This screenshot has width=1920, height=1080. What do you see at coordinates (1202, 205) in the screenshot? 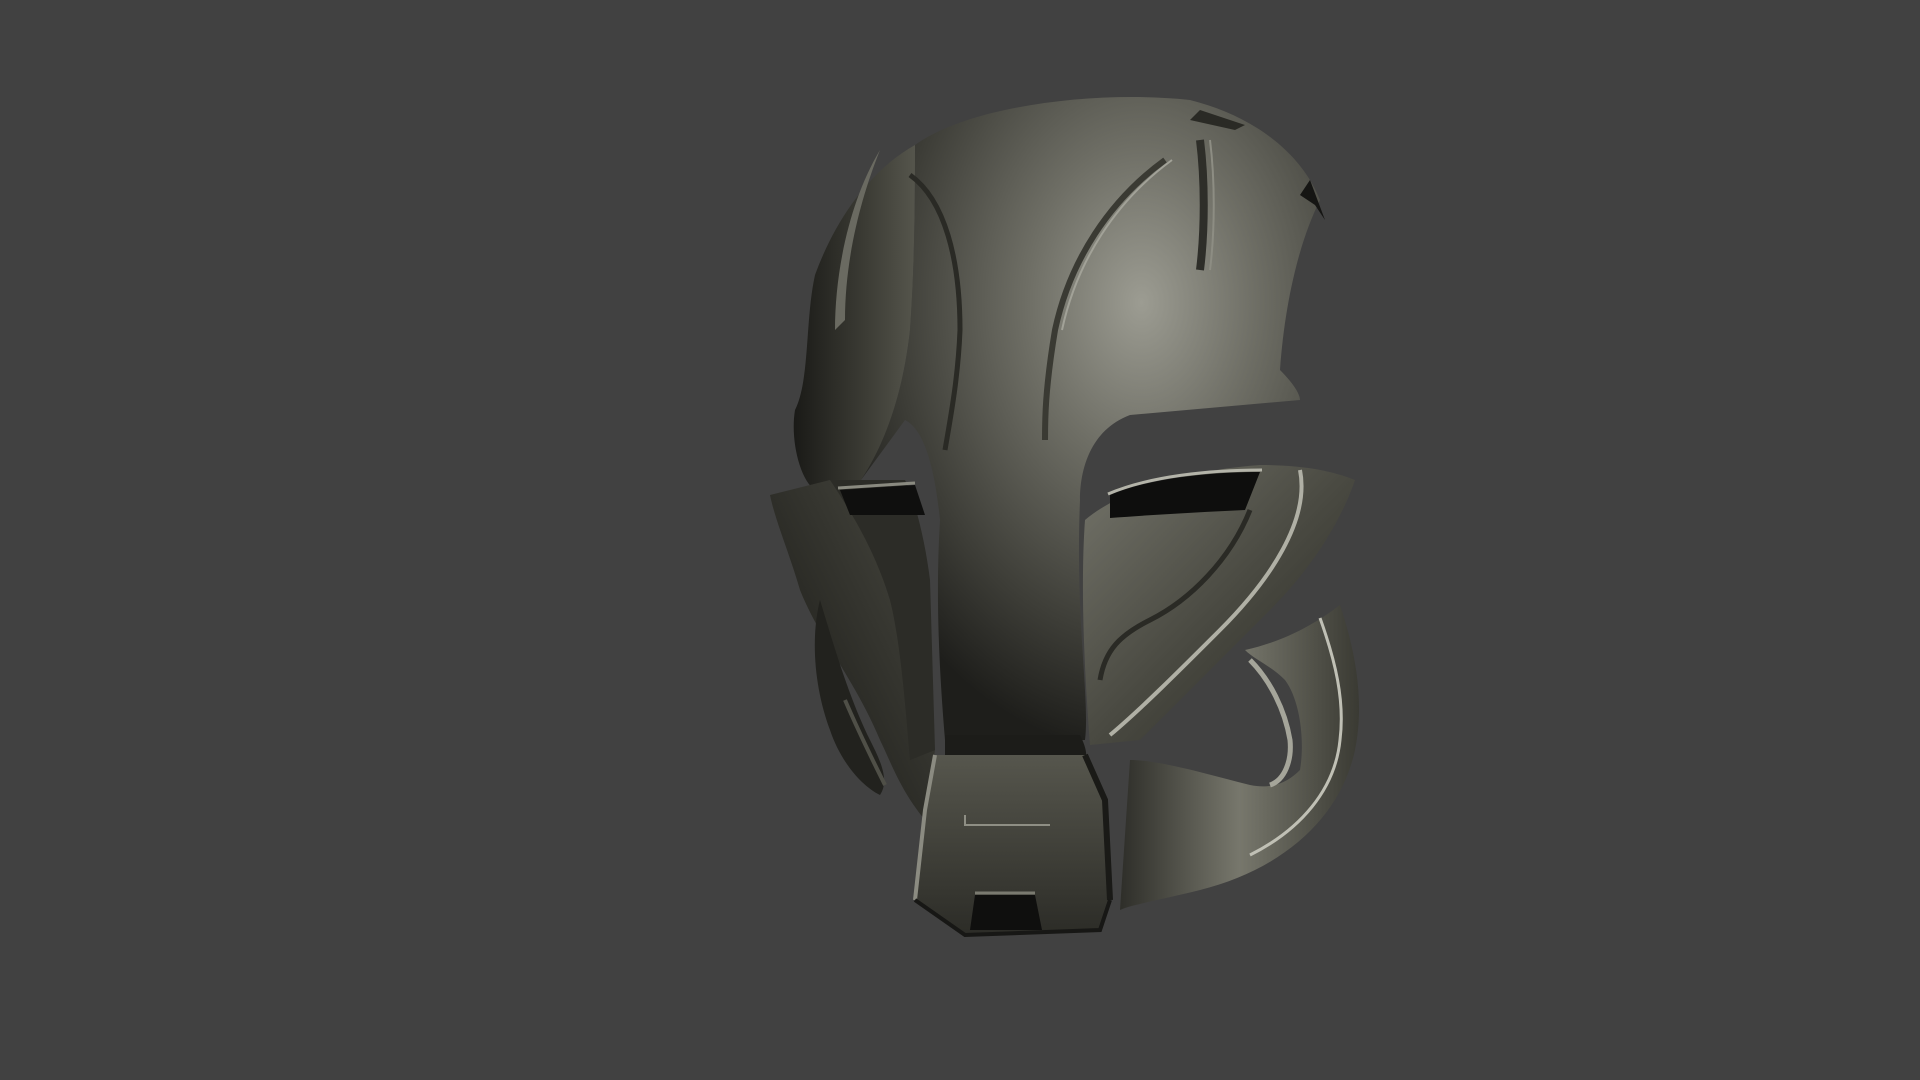
I see `panel-line-ridge` at bounding box center [1202, 205].